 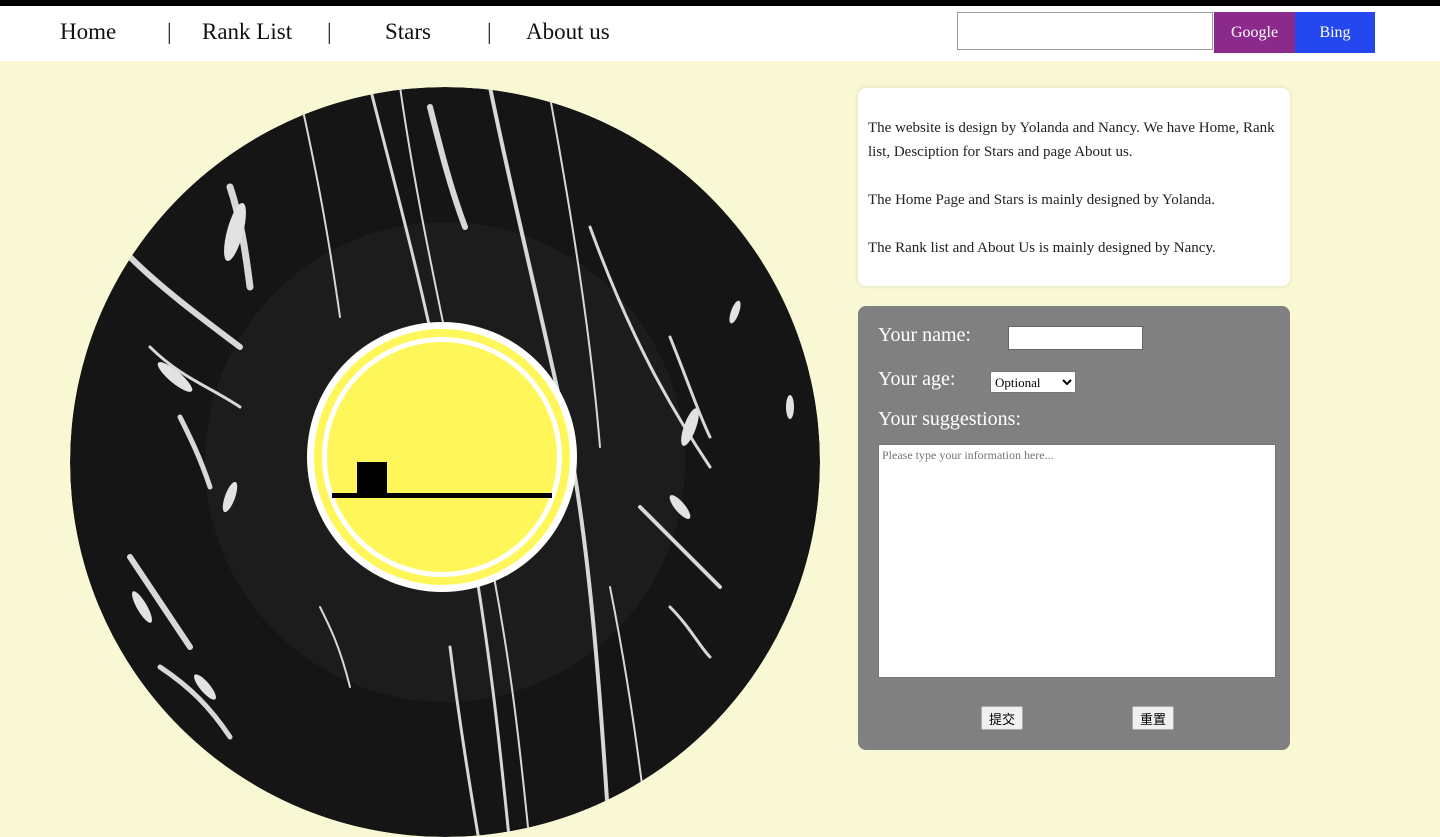 I want to click on google-search-button: Google, so click(x=1254, y=32).